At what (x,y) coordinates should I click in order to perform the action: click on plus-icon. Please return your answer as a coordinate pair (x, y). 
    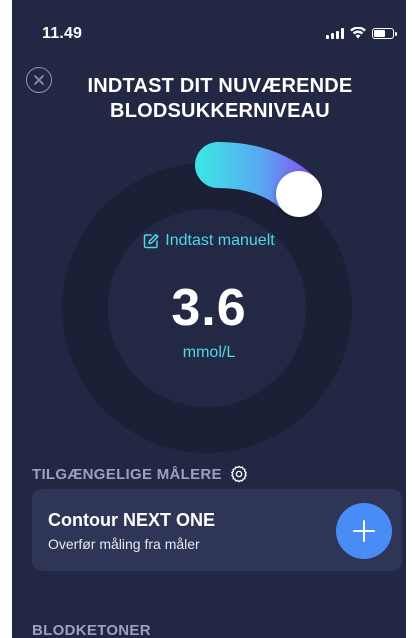
    Looking at the image, I should click on (364, 531).